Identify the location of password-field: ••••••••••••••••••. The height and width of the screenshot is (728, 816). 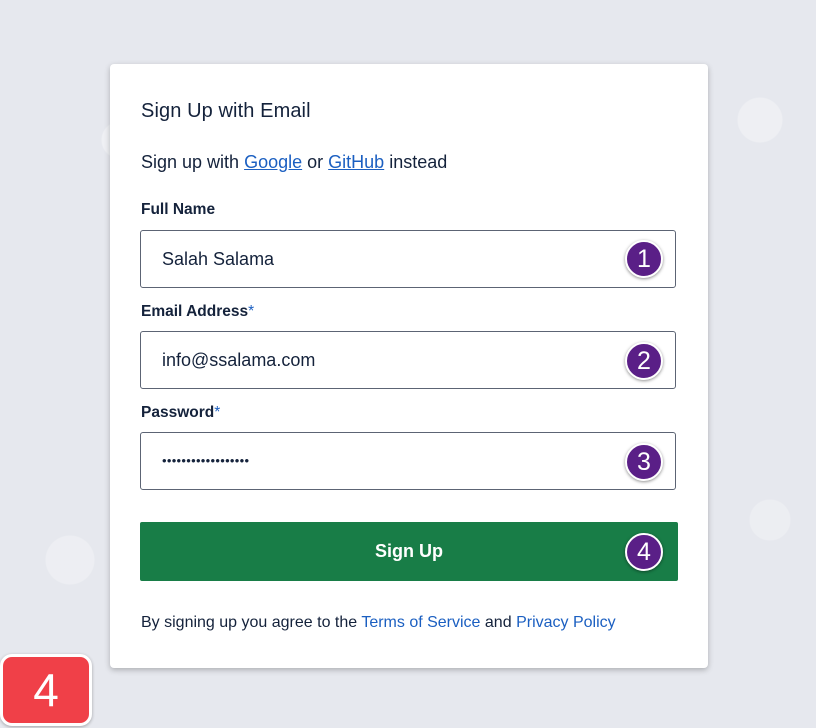
(408, 461).